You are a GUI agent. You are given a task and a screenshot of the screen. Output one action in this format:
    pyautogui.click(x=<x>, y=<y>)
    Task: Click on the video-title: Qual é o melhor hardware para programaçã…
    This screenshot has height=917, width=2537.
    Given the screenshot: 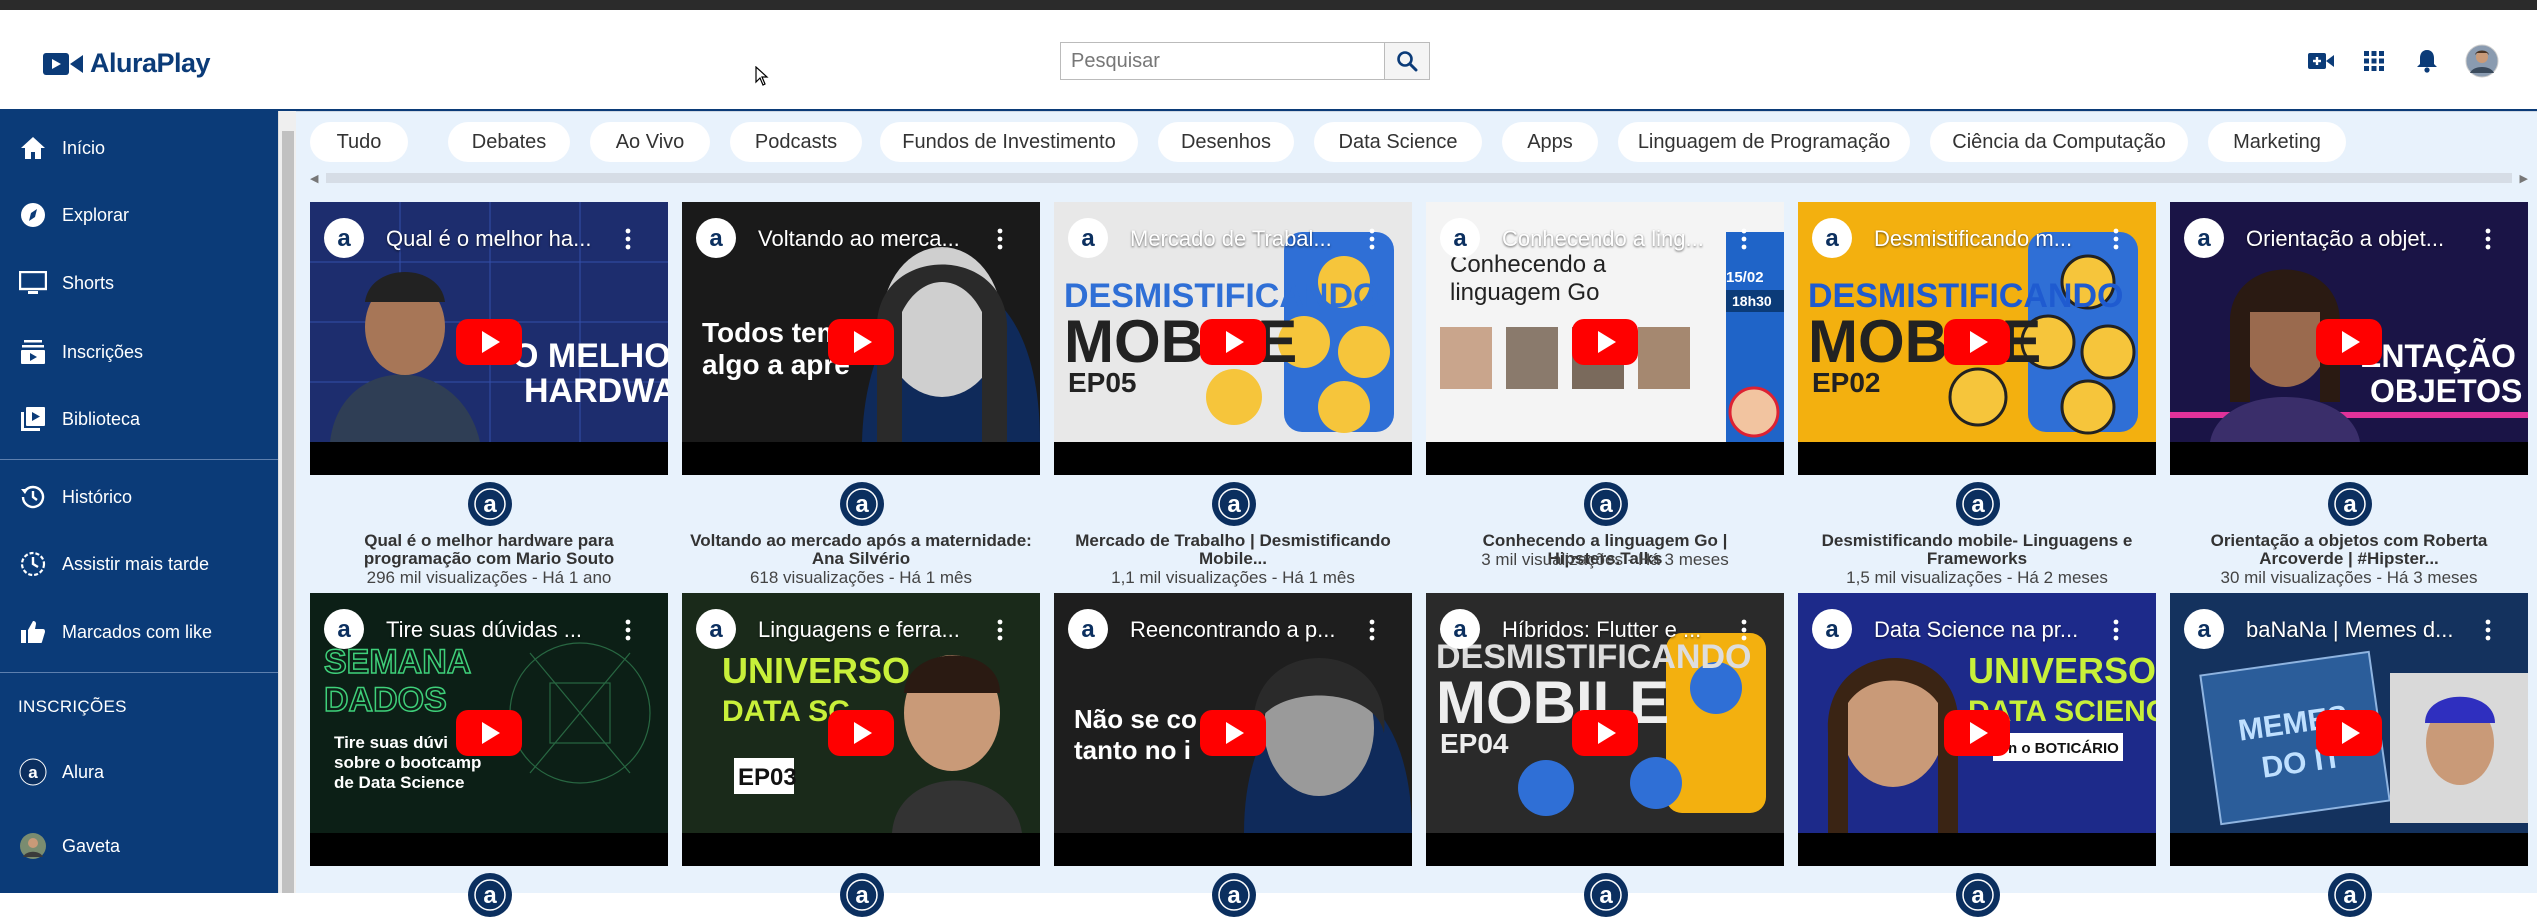 What is the action you would take?
    pyautogui.click(x=489, y=550)
    